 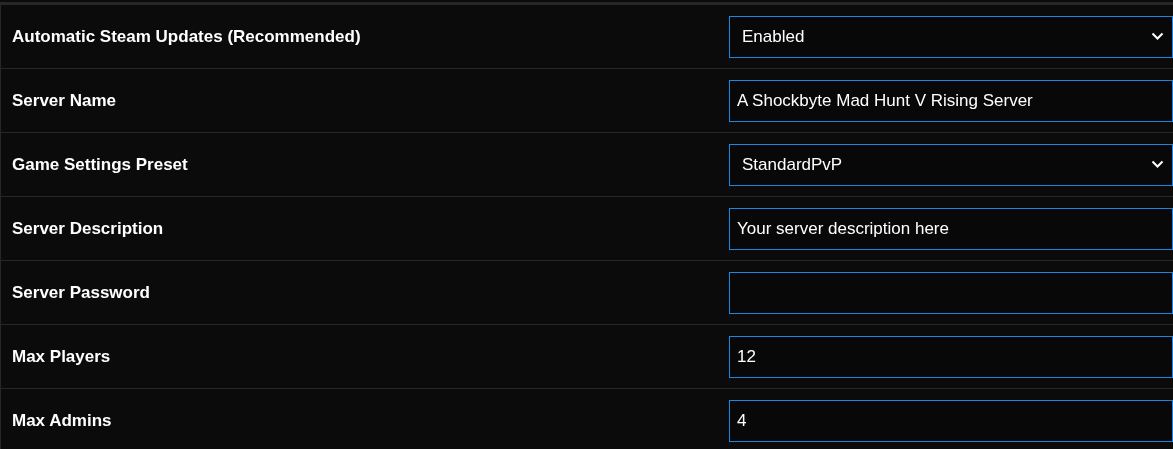 What do you see at coordinates (951, 36) in the screenshot?
I see `dropdown: Enabled` at bounding box center [951, 36].